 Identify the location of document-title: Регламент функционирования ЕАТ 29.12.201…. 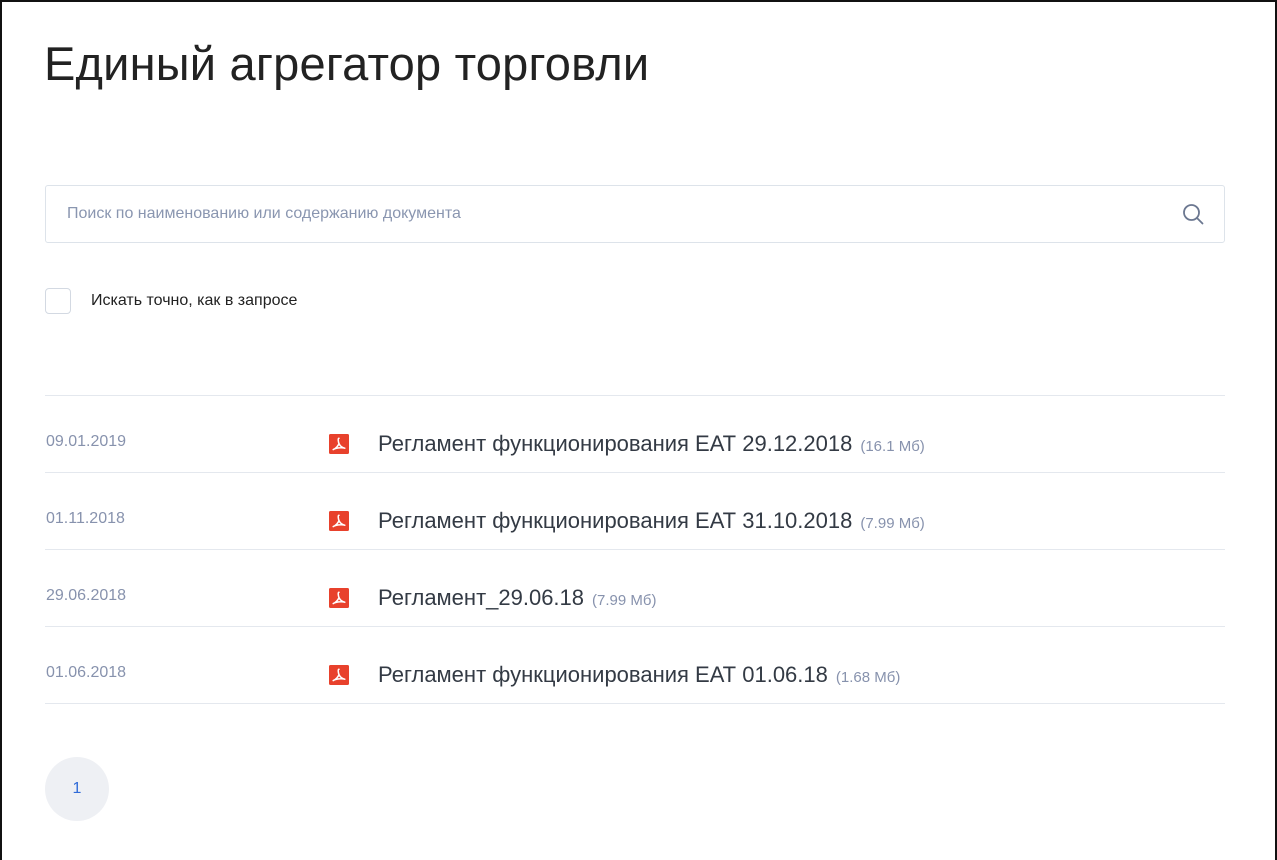
(615, 443).